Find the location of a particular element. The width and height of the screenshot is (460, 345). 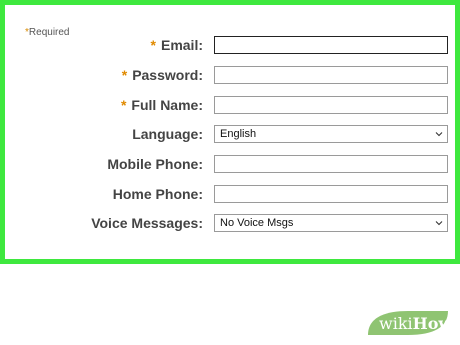

full-name-field is located at coordinates (331, 105).